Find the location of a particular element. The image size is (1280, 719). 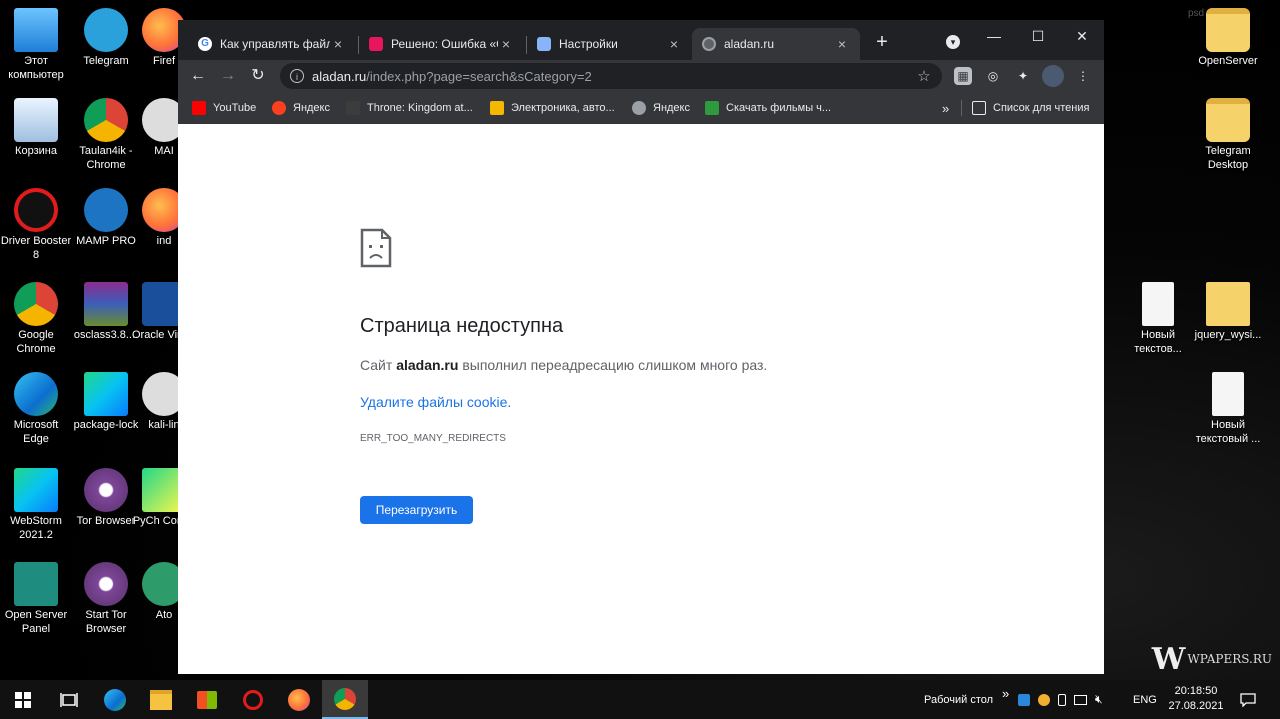

maximize-button: ☐ is located at coordinates (1038, 36).